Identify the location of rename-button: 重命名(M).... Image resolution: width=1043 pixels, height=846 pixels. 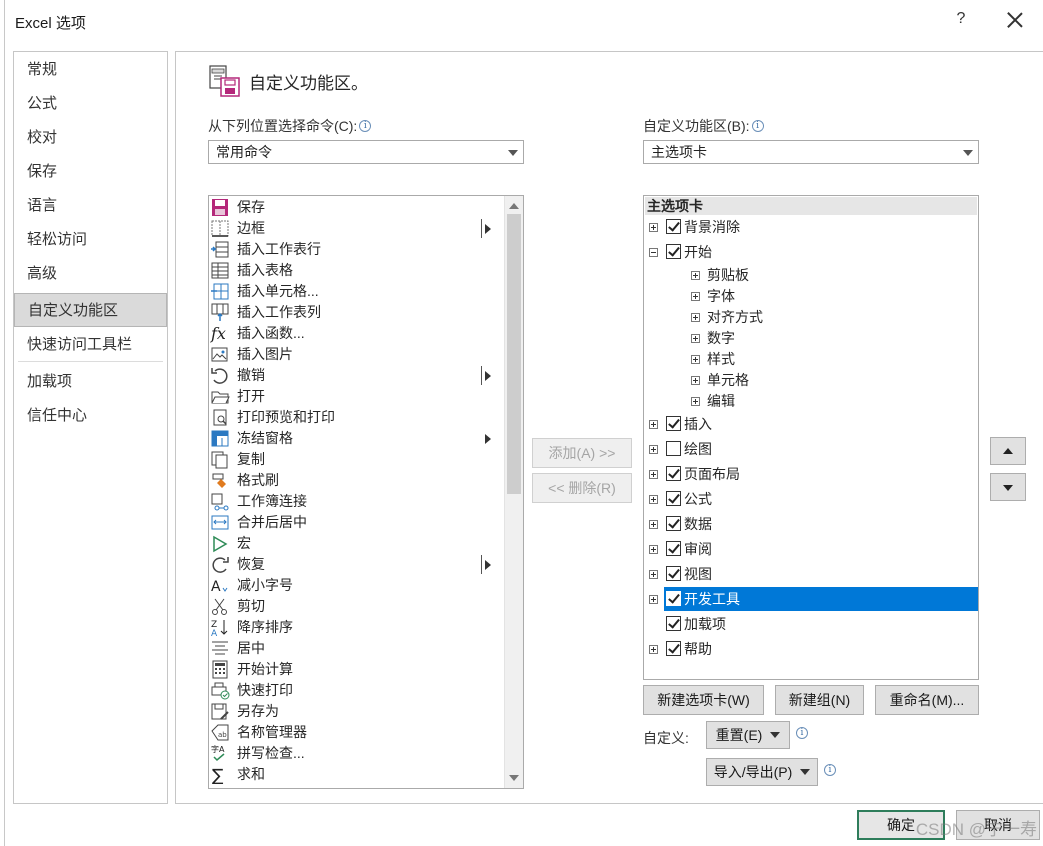
(927, 700).